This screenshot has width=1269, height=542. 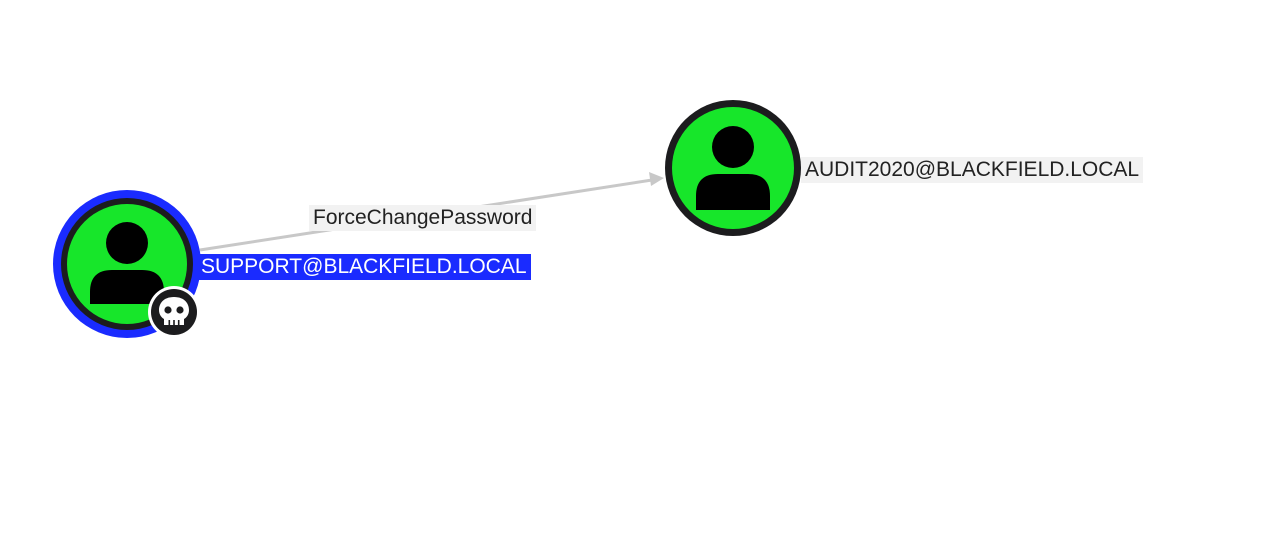 I want to click on edge-arrowhead, so click(x=656, y=179).